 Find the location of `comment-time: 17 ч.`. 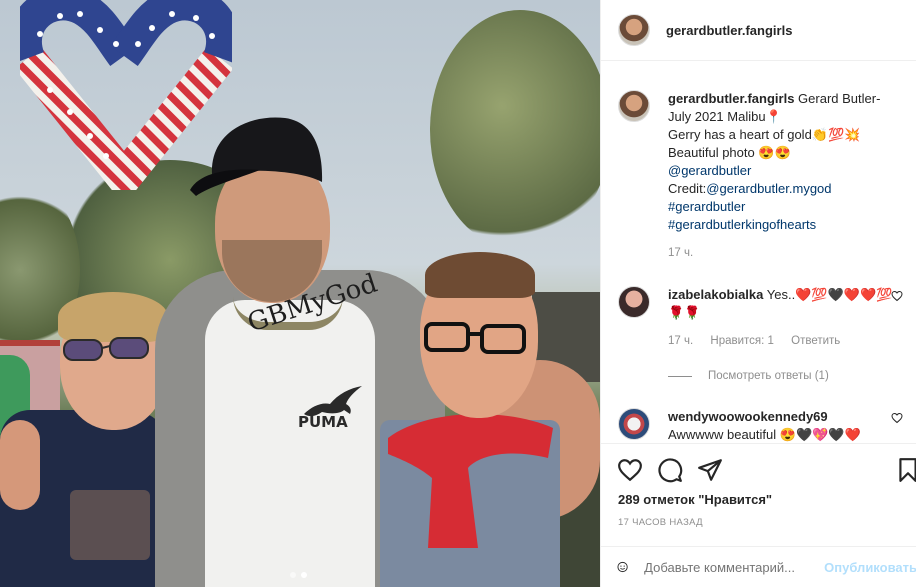

comment-time: 17 ч. is located at coordinates (680, 341).